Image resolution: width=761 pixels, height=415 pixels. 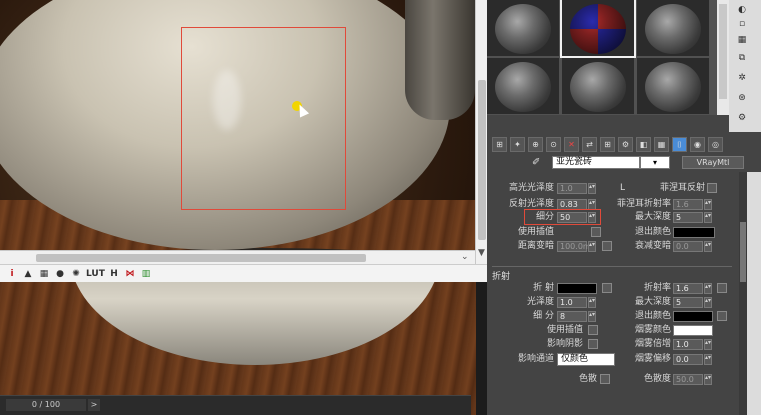 What do you see at coordinates (754, 293) in the screenshot?
I see `right-edge-toolbar` at bounding box center [754, 293].